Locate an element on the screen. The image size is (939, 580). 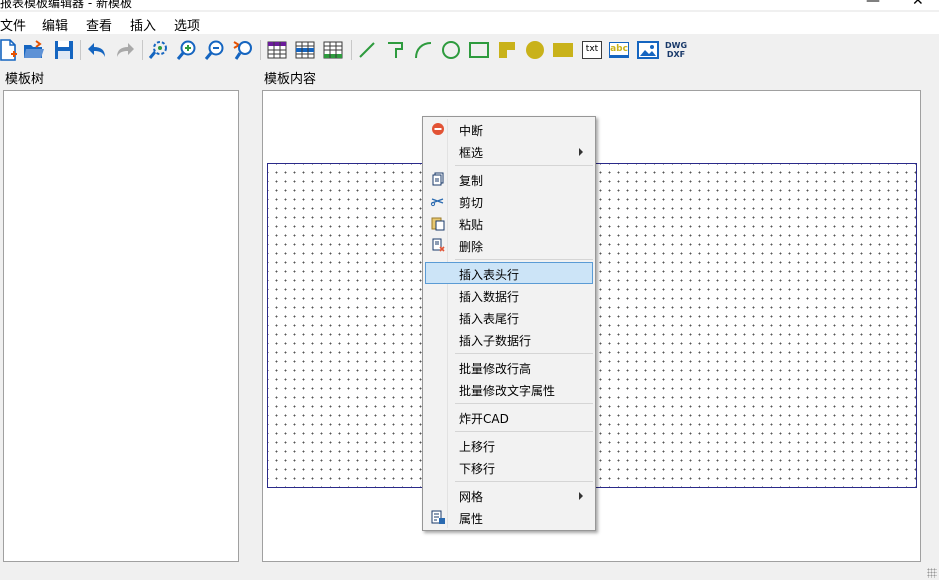
new-file-icon is located at coordinates (10, 50).